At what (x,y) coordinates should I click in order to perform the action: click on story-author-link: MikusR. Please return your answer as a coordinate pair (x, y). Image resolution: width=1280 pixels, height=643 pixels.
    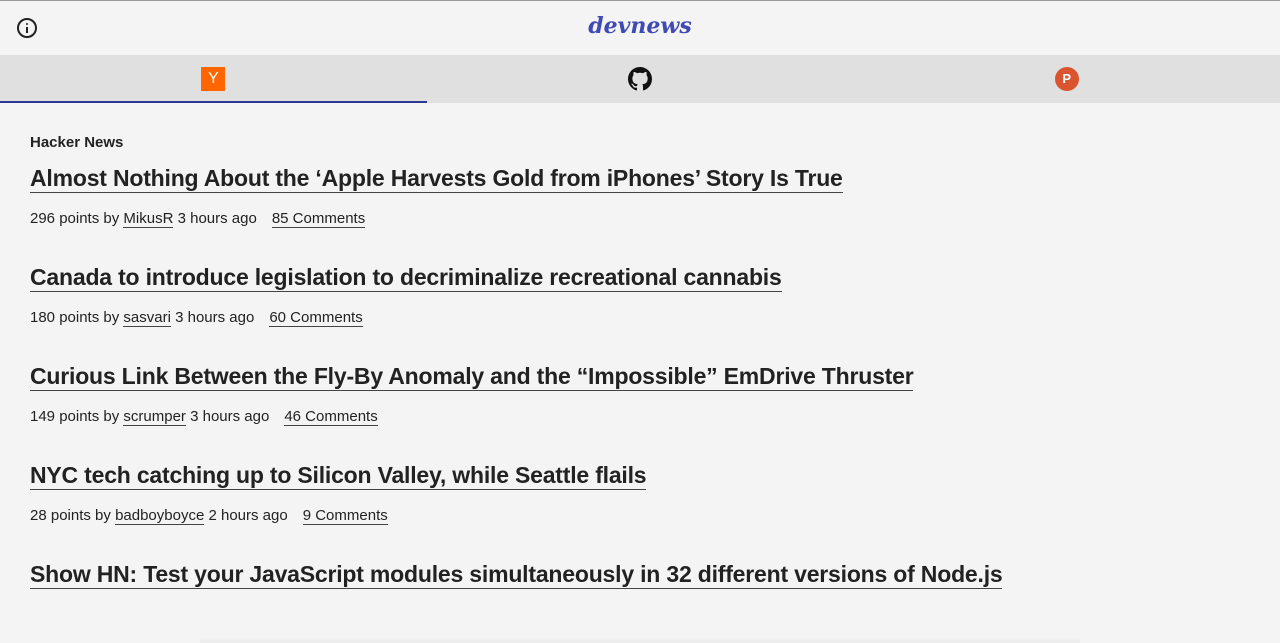
    Looking at the image, I should click on (148, 219).